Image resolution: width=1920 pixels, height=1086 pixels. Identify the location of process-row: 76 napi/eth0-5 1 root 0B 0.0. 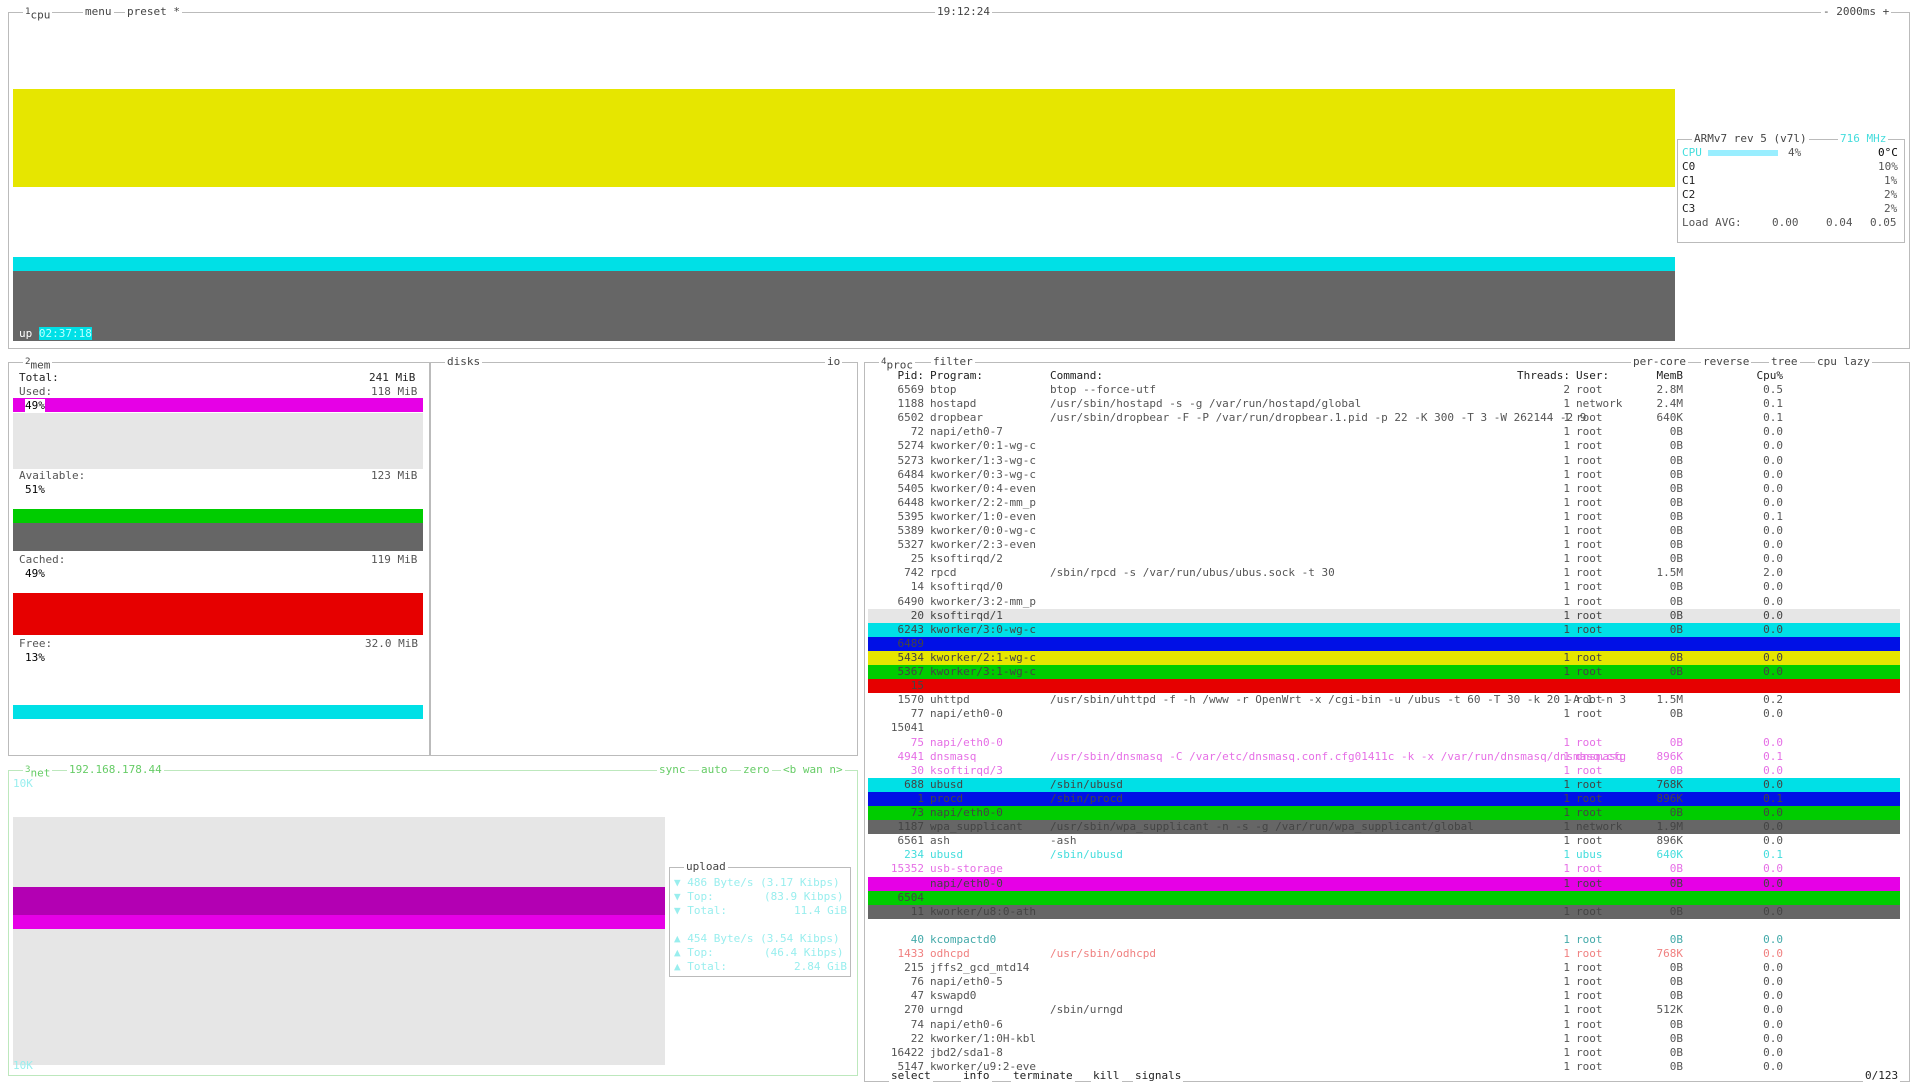
(1384, 982).